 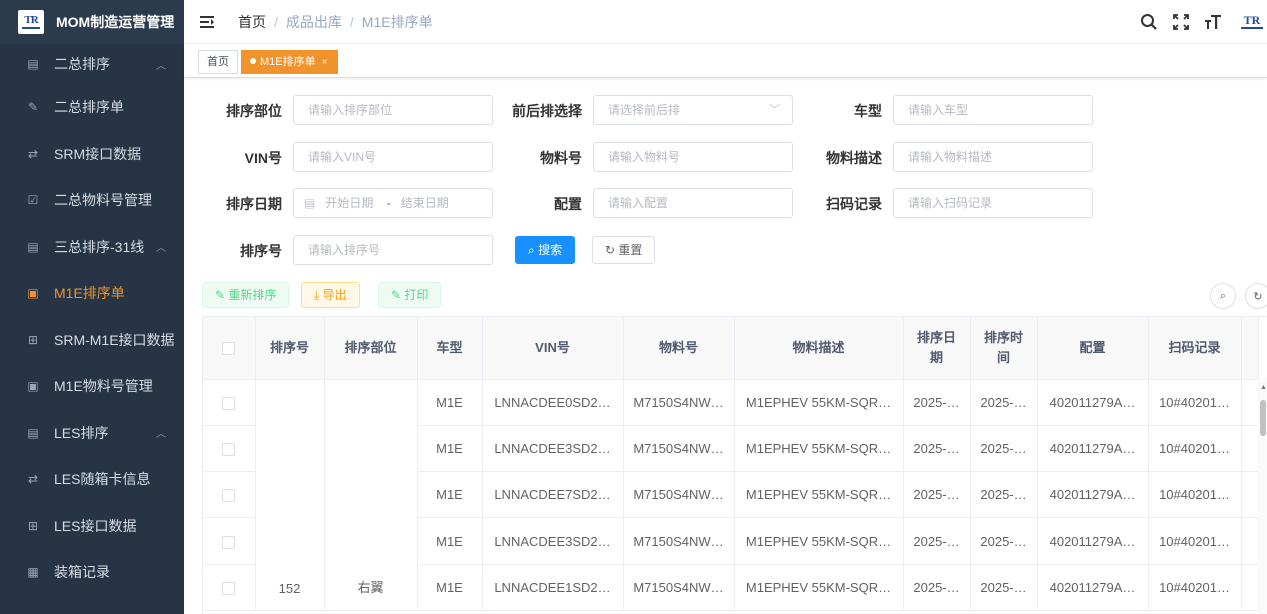 What do you see at coordinates (92, 340) in the screenshot?
I see `sidebar-item-6: ⊞ SRM-M1E接口数据` at bounding box center [92, 340].